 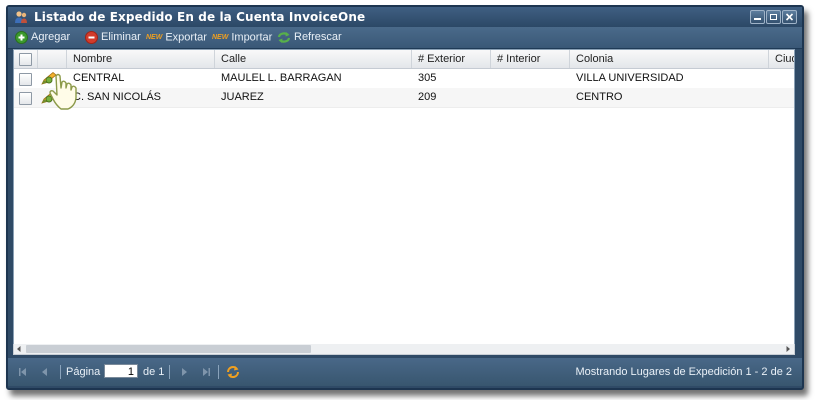 I want to click on page-number-value: 1, so click(x=130, y=372).